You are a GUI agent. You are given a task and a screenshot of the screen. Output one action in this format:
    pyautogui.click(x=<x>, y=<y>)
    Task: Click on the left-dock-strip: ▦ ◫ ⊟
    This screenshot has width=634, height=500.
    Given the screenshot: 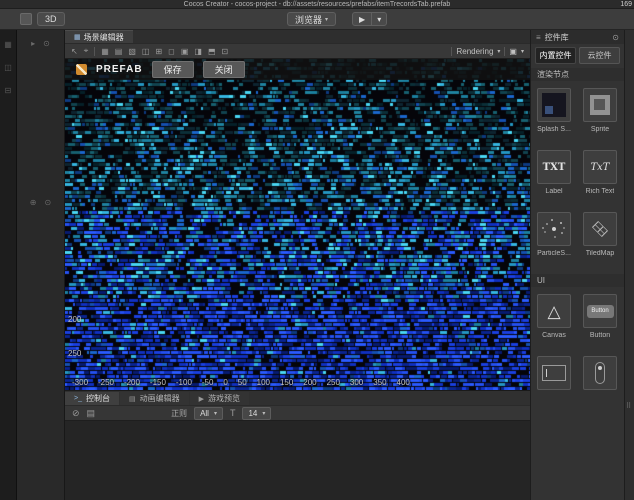 What is the action you would take?
    pyautogui.click(x=8, y=265)
    